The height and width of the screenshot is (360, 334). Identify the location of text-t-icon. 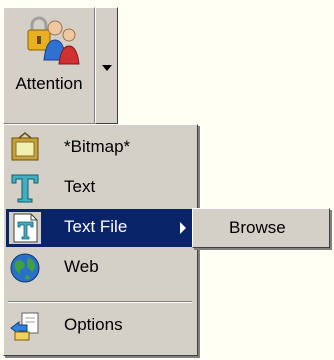
(25, 188).